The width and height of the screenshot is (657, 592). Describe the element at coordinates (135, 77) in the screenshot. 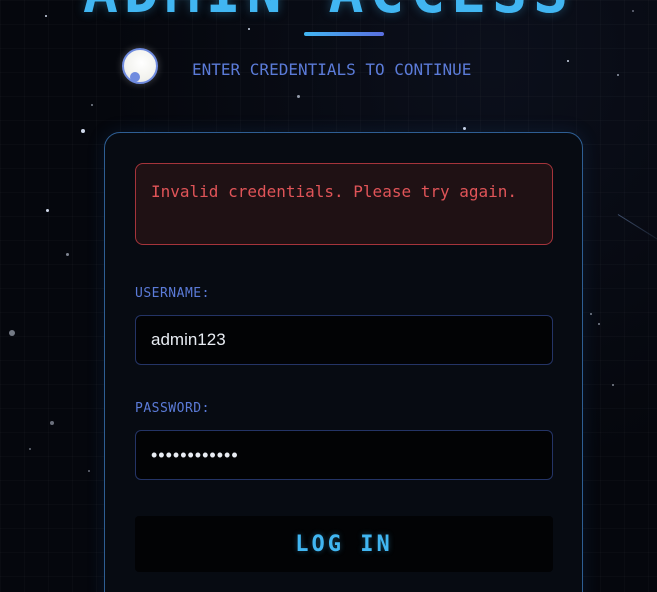

I see `moon-crater` at that location.